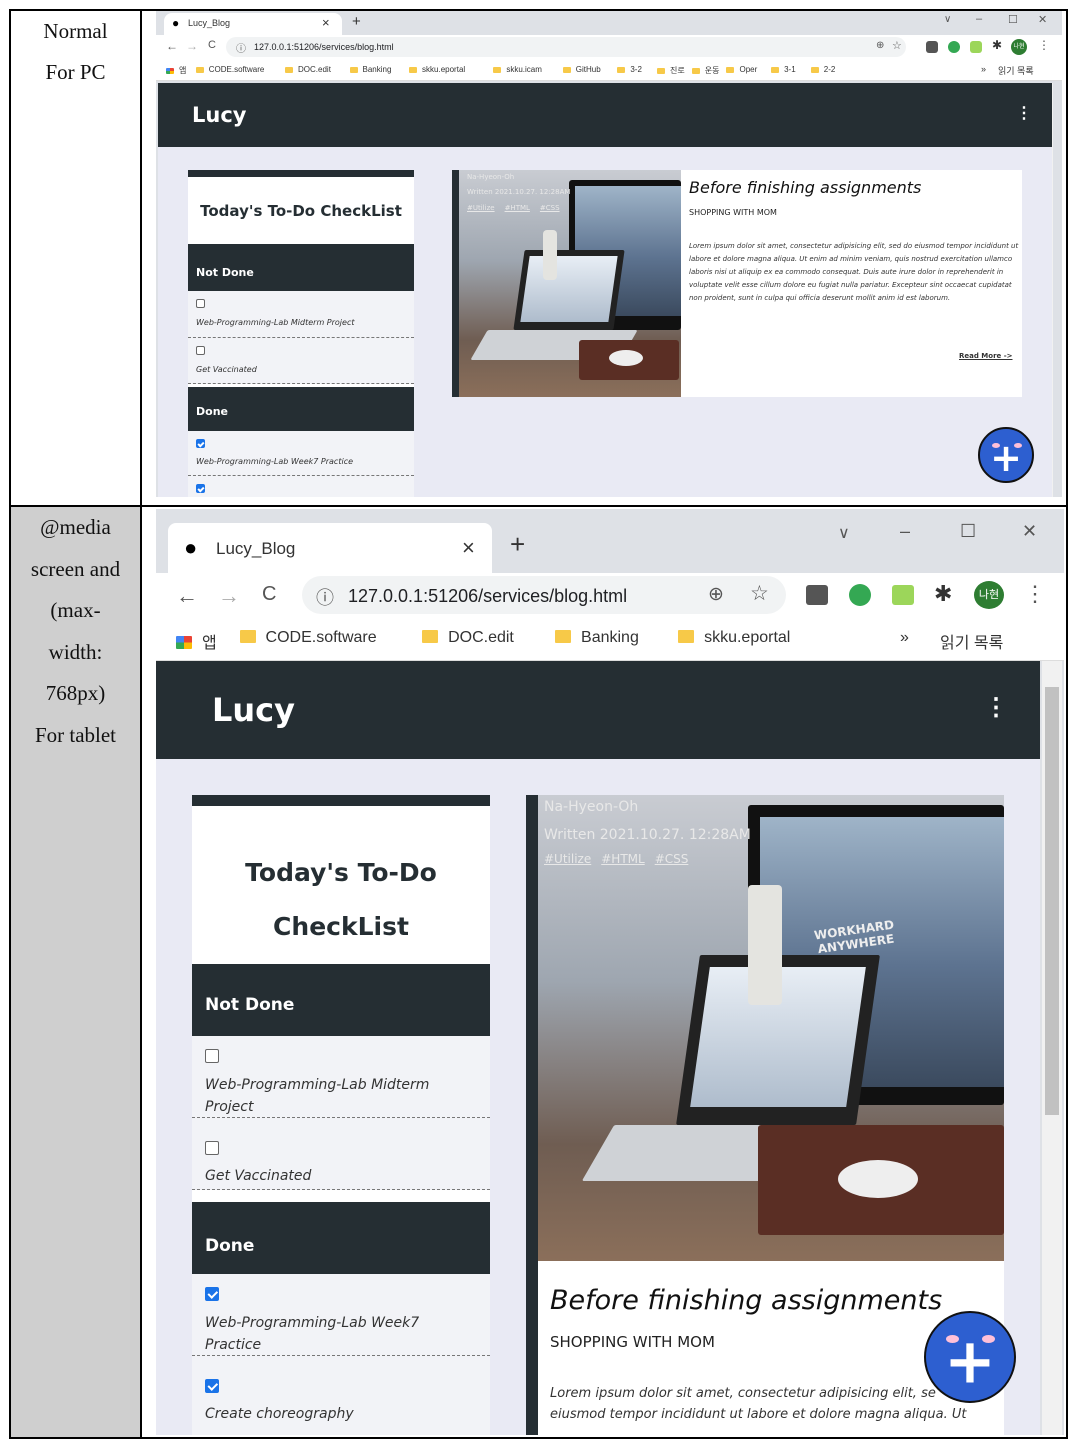 This screenshot has height=1439, width=1076. I want to click on read-more-link: Read More ->, so click(986, 356).